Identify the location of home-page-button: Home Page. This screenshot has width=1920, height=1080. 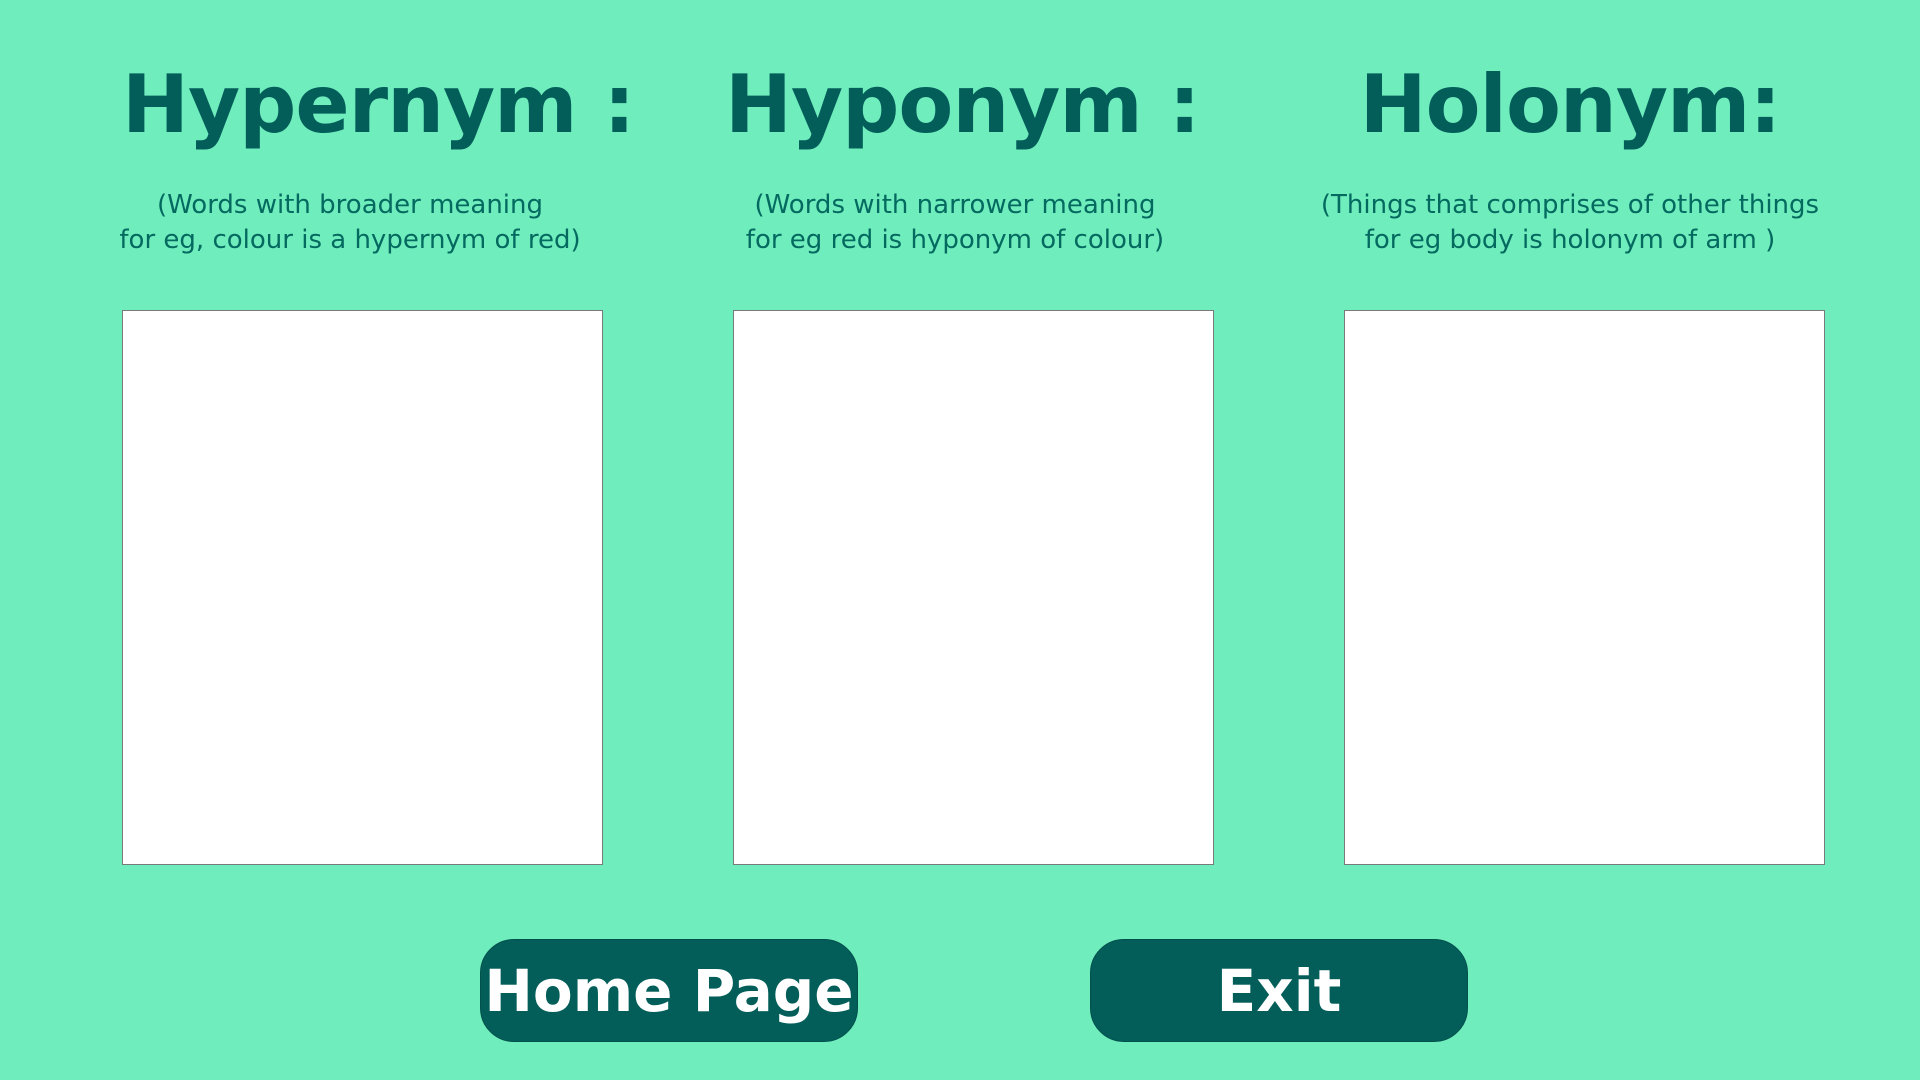
(669, 990).